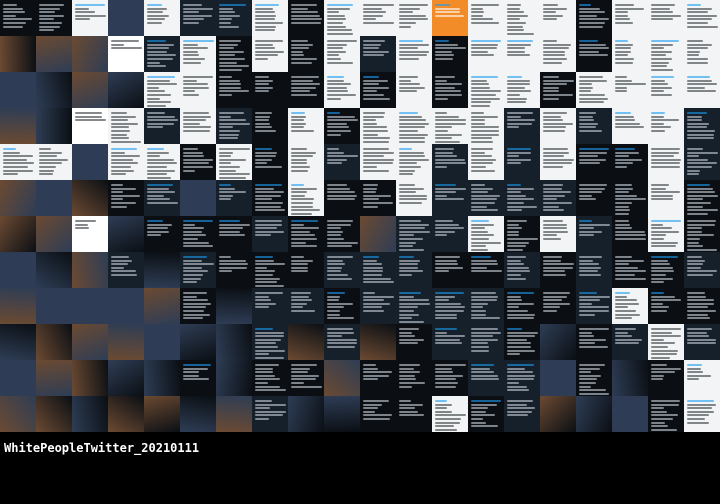 The height and width of the screenshot is (504, 720). Describe the element at coordinates (90, 126) in the screenshot. I see `white-thumbnail` at that location.